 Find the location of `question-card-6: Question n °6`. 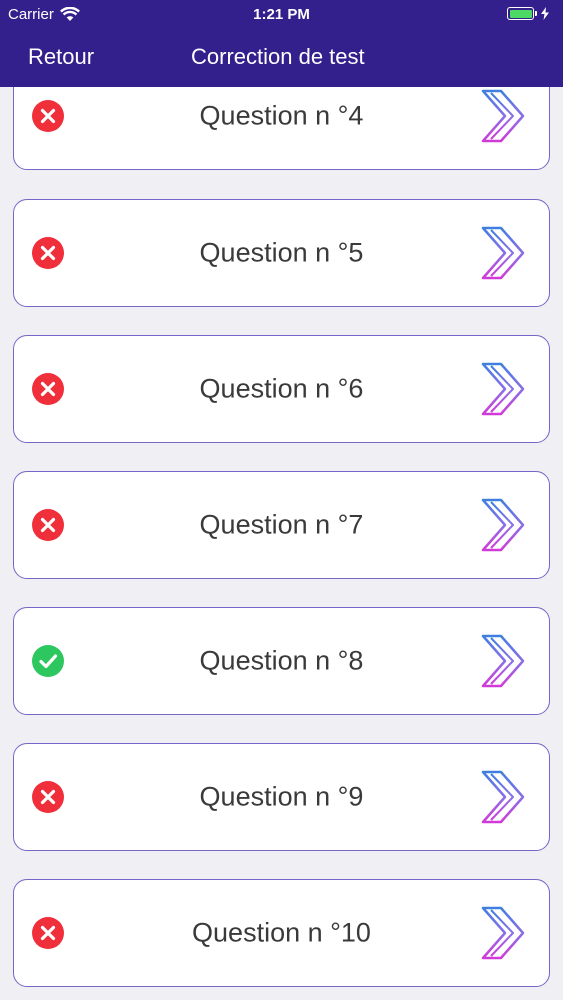

question-card-6: Question n °6 is located at coordinates (281, 389).